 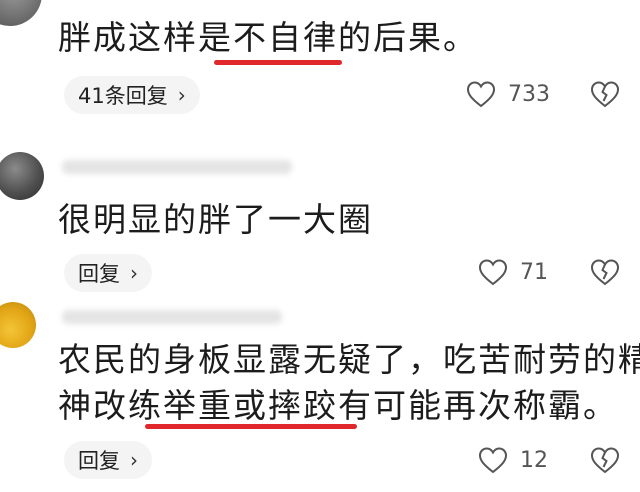 What do you see at coordinates (513, 272) in the screenshot?
I see `like-button: 71` at bounding box center [513, 272].